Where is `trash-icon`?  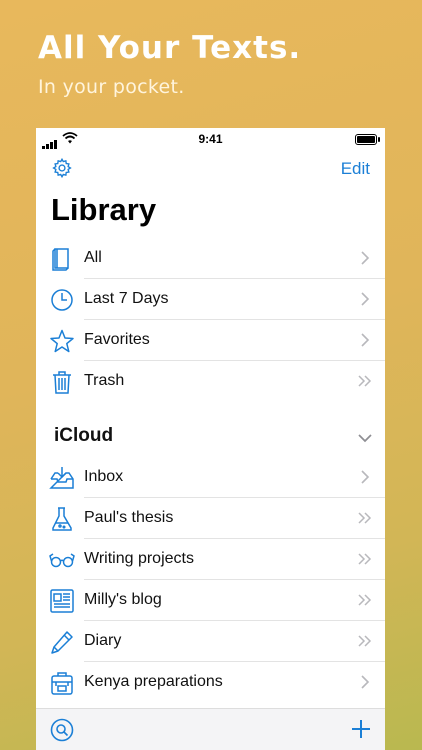 trash-icon is located at coordinates (62, 382).